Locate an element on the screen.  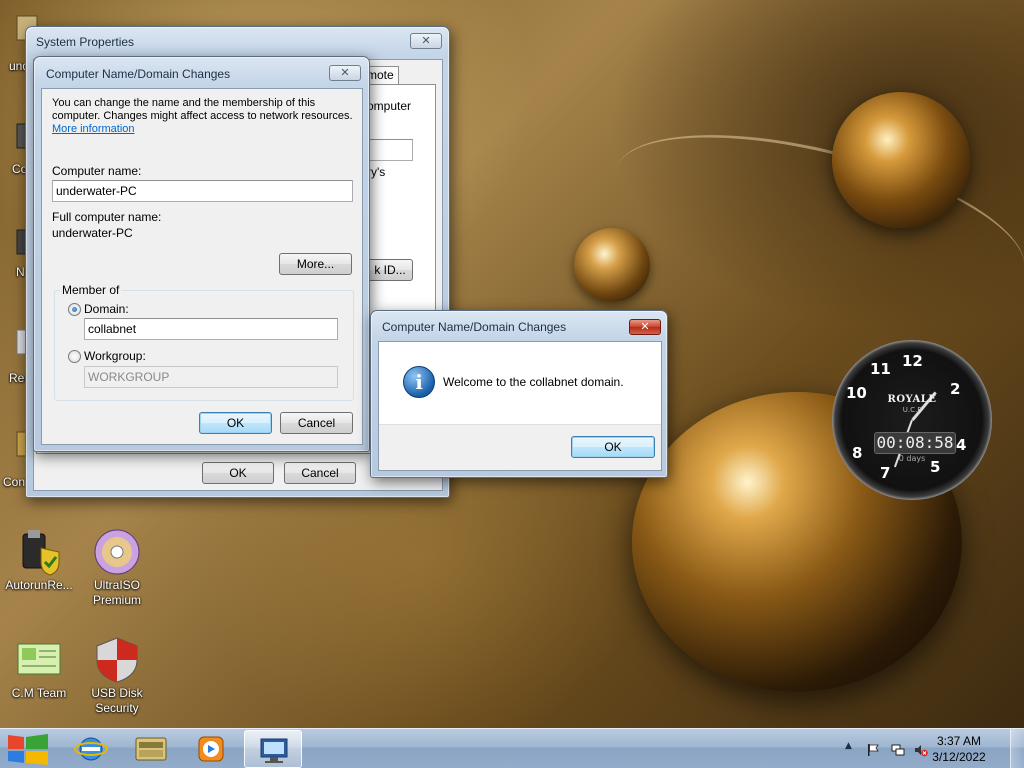
certificate-icon is located at coordinates (39, 659).